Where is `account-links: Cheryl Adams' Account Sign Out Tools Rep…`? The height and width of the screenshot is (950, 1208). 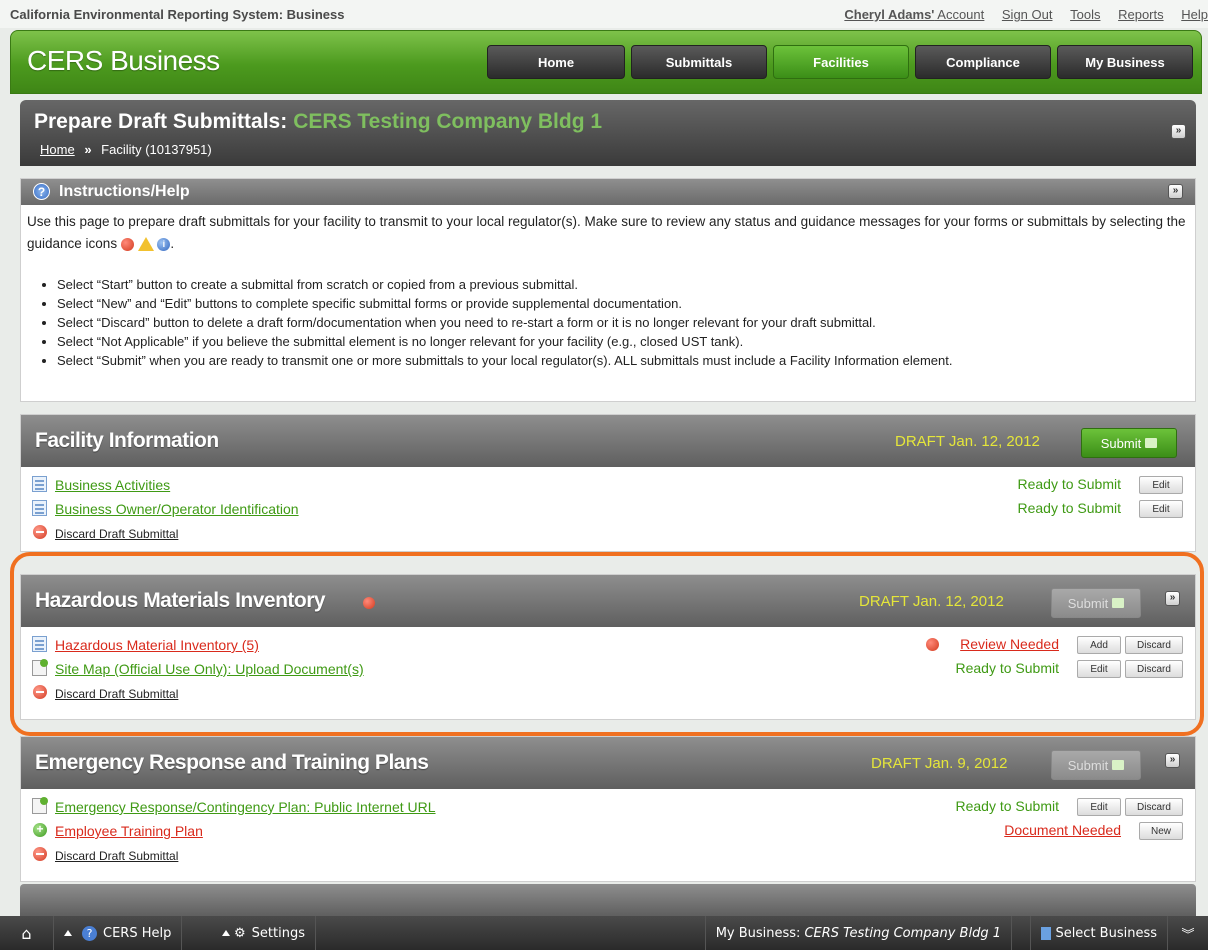
account-links: Cheryl Adams' Account Sign Out Tools Rep… is located at coordinates (1026, 14).